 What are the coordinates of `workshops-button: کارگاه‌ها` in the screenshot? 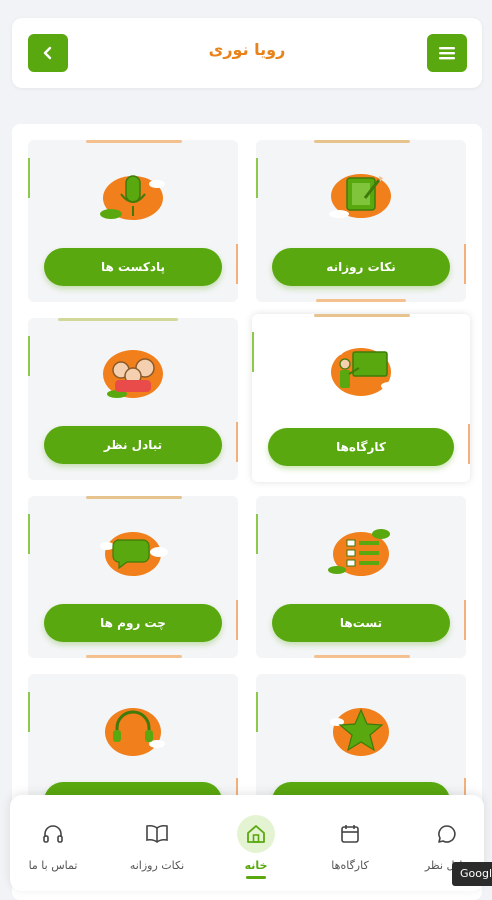 It's located at (361, 447).